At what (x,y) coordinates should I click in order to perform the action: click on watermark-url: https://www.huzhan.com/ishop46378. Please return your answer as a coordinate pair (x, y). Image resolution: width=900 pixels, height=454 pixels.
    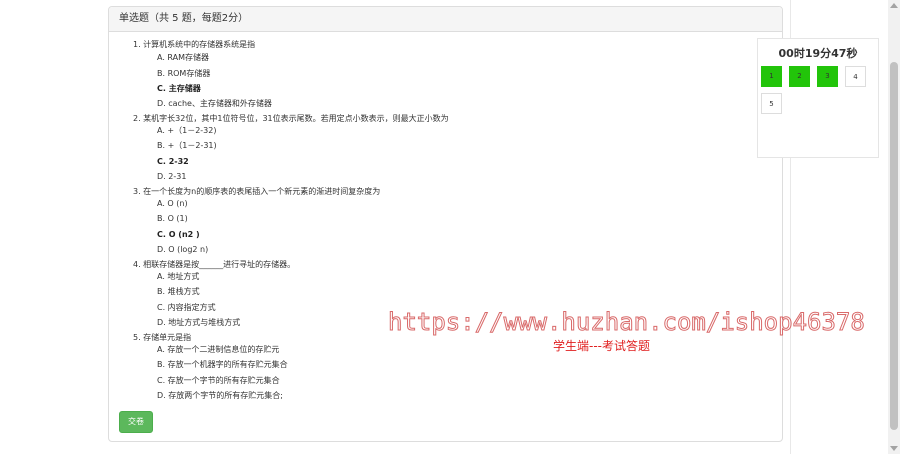
    Looking at the image, I should click on (627, 322).